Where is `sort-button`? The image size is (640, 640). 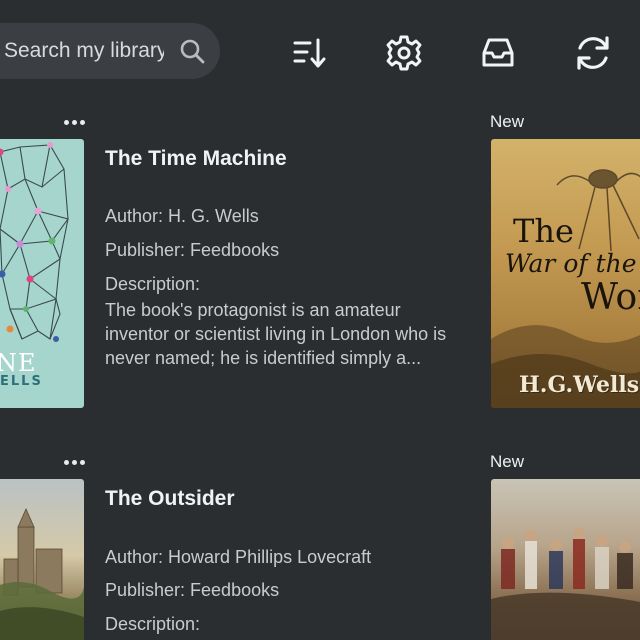 sort-button is located at coordinates (310, 53).